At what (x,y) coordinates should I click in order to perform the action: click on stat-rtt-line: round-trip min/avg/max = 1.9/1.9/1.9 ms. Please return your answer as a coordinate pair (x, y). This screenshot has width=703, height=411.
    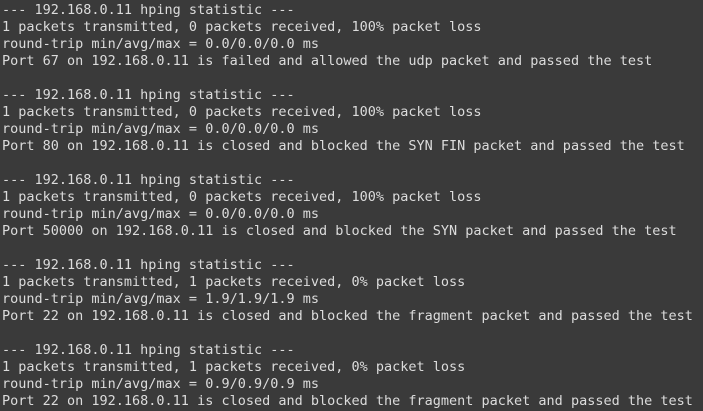
    Looking at the image, I should click on (160, 299).